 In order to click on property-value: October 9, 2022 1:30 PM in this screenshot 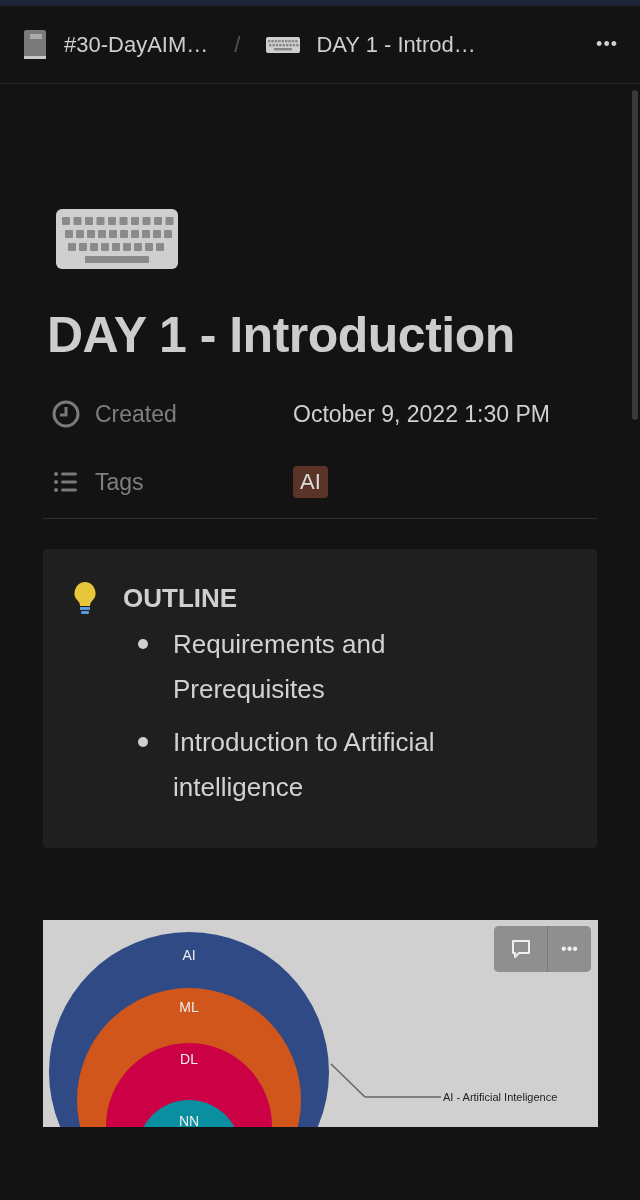, I will do `click(421, 413)`.